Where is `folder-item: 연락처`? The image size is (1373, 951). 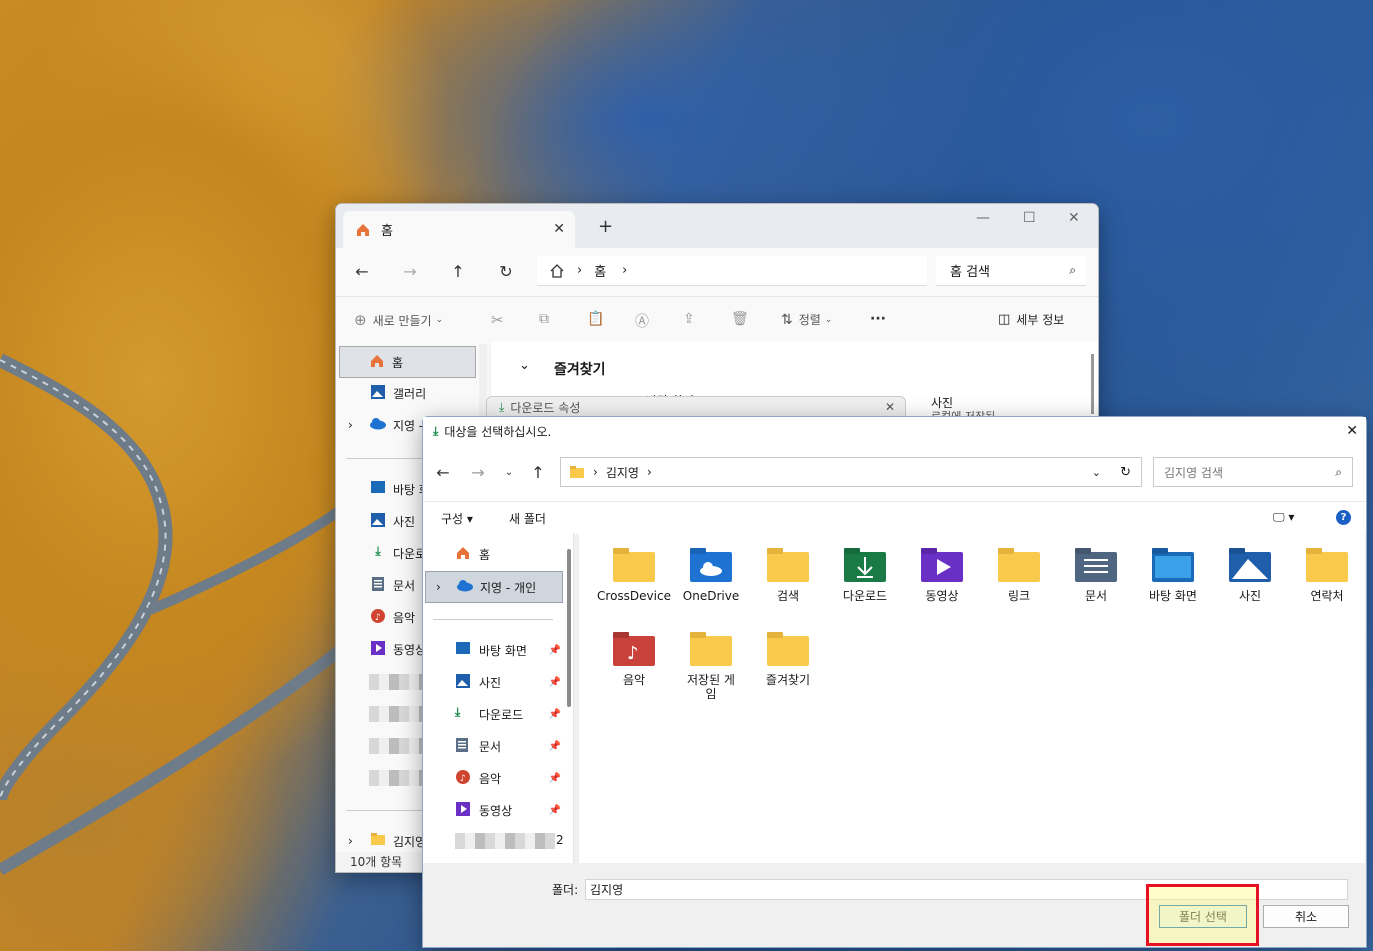
folder-item: 연락처 is located at coordinates (1327, 568).